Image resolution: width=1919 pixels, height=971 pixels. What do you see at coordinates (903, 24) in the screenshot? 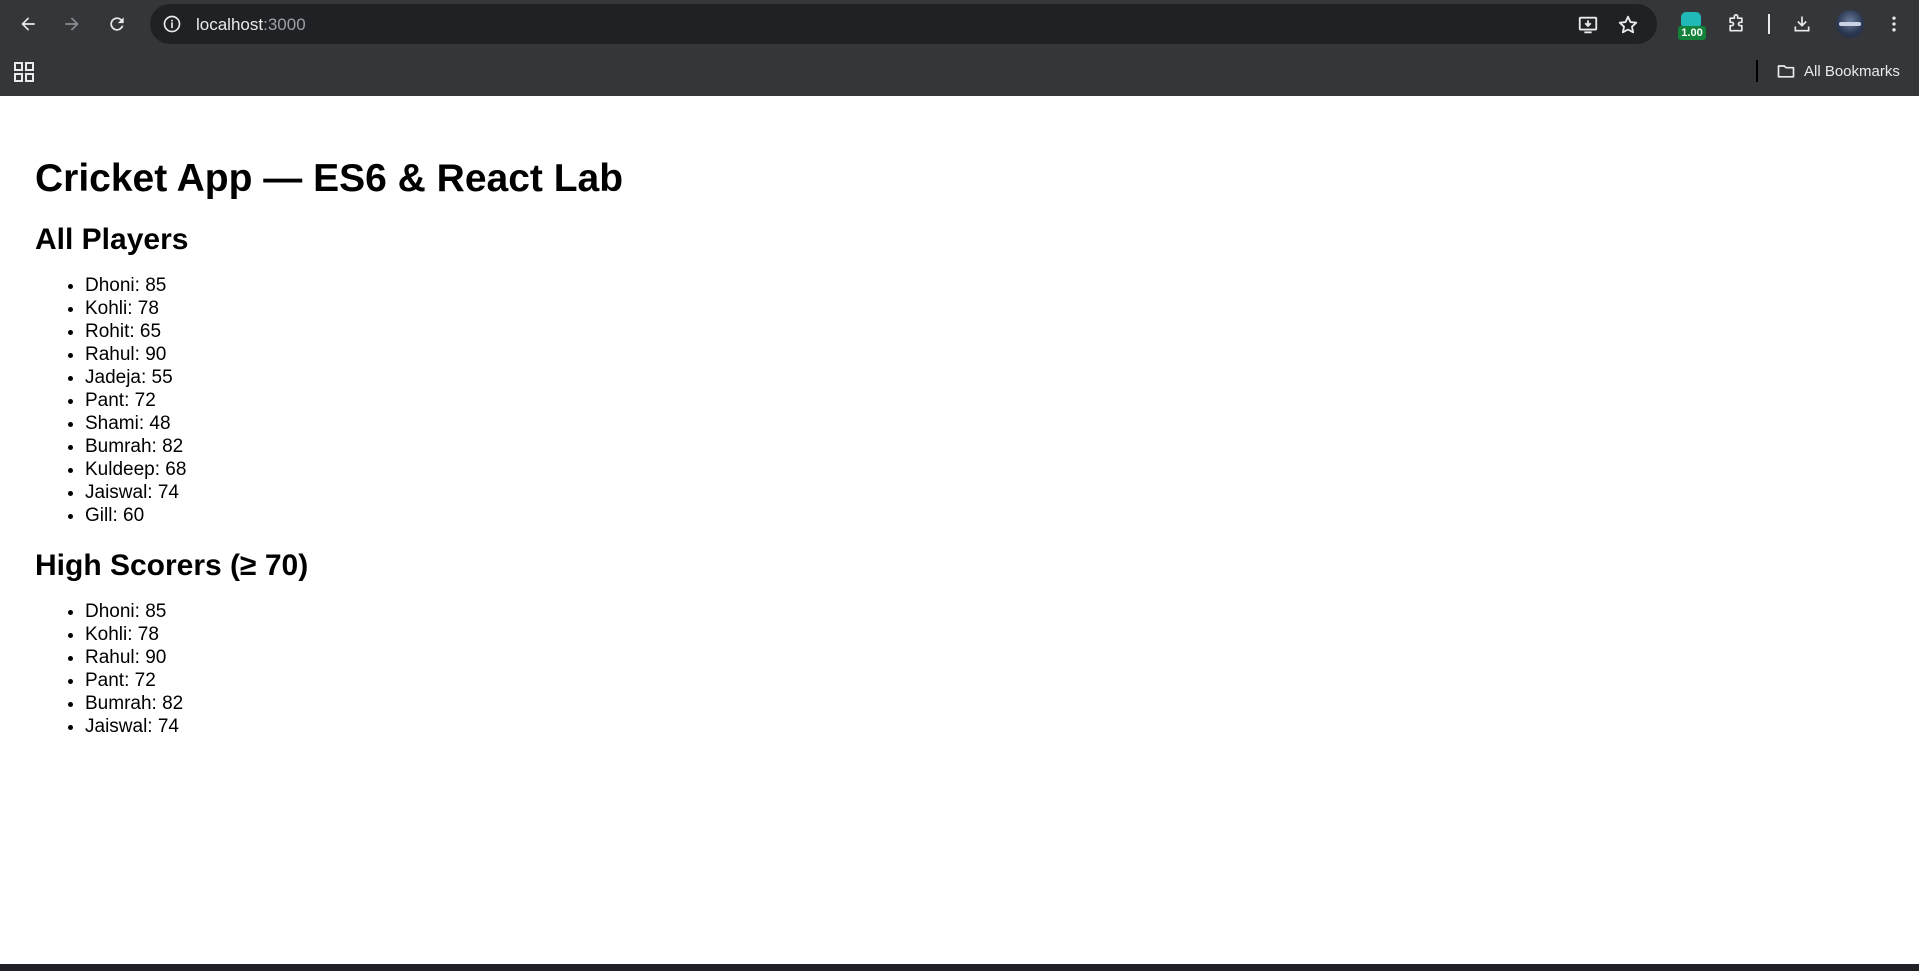
I see `address-bar: localhost:3000` at bounding box center [903, 24].